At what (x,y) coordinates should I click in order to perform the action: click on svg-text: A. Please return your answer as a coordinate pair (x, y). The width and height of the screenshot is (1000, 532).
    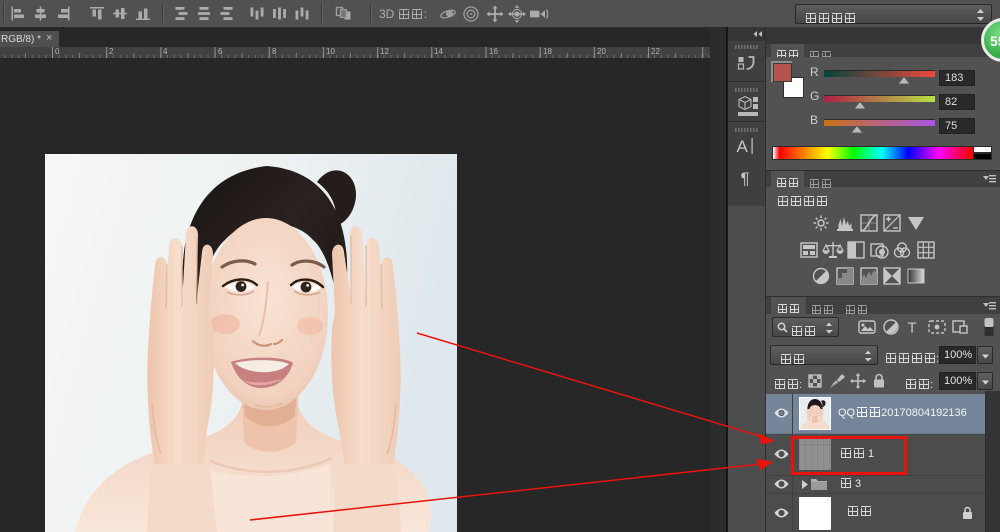
    Looking at the image, I should click on (743, 146).